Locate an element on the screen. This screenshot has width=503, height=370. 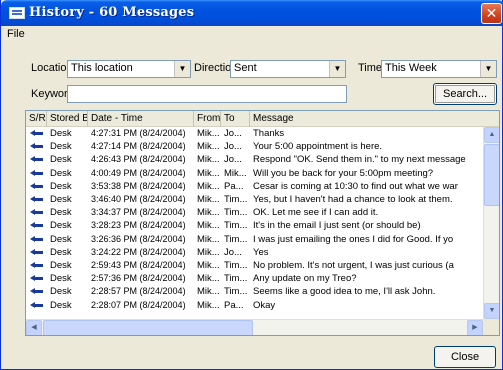
column-header-message: Message is located at coordinates (374, 119).